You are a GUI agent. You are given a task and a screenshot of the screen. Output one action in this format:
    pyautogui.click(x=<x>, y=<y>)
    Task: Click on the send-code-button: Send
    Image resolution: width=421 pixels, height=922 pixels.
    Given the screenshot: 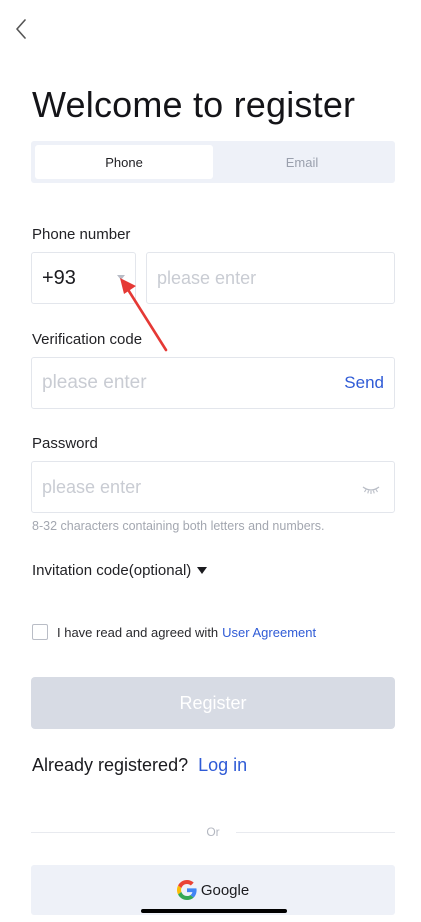 What is the action you would take?
    pyautogui.click(x=364, y=383)
    